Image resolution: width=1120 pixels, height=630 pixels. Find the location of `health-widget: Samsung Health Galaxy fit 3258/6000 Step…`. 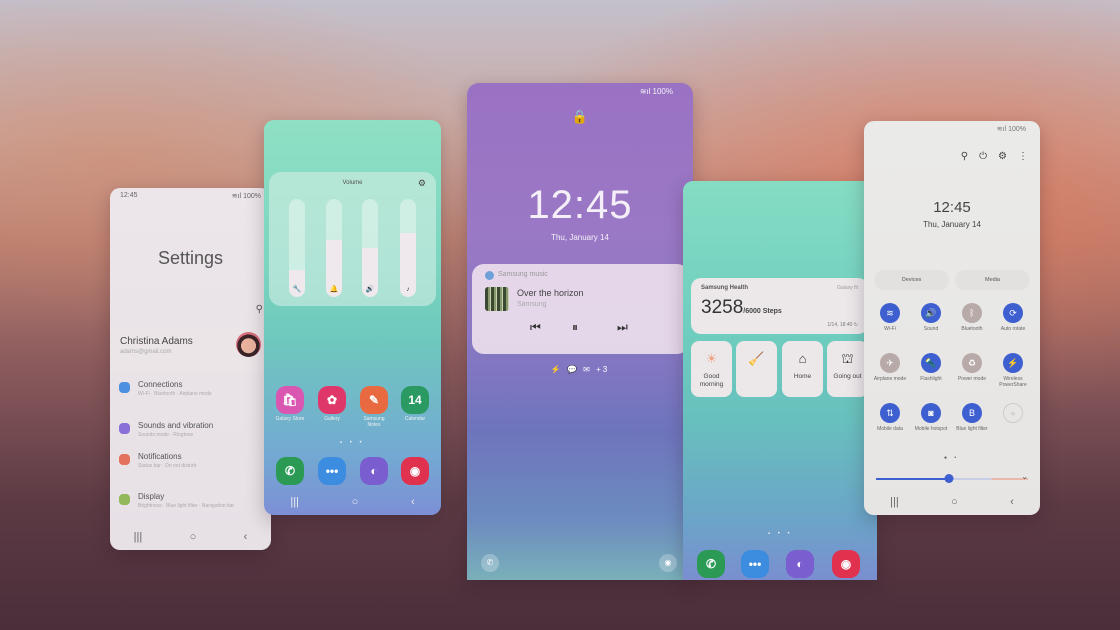

health-widget: Samsung Health Galaxy fit 3258/6000 Step… is located at coordinates (779, 306).